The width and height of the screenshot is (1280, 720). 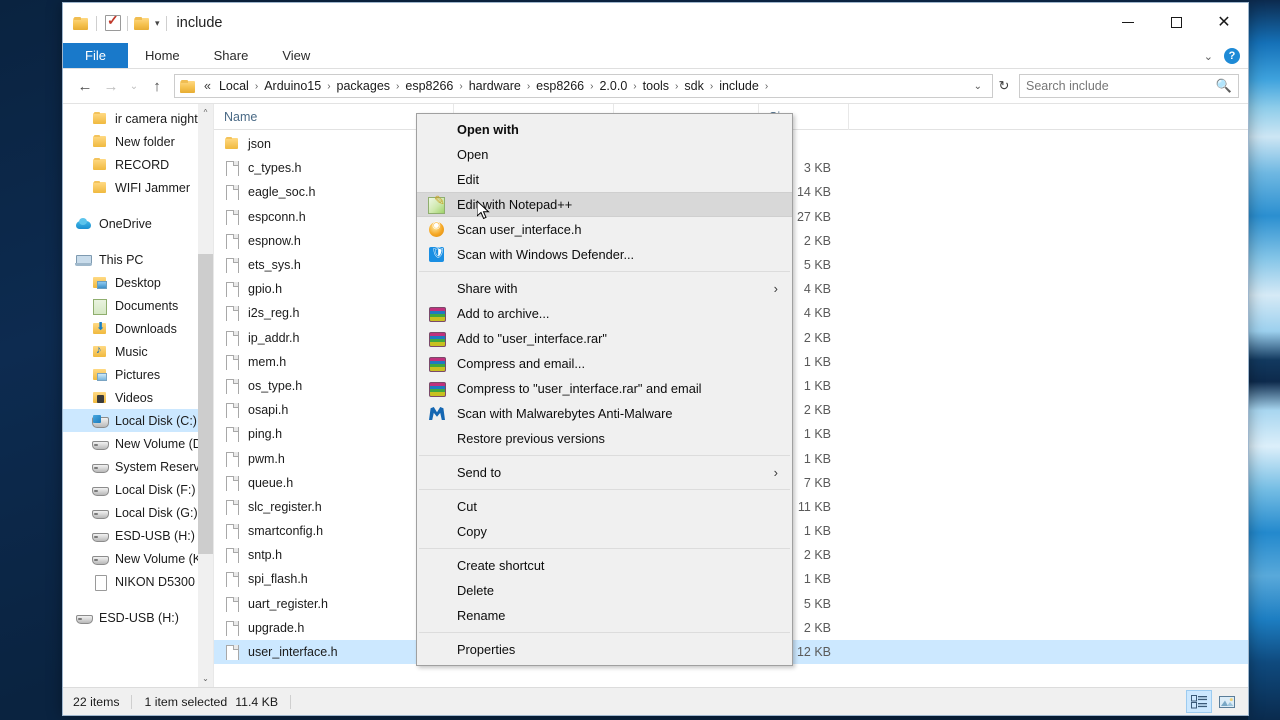 What do you see at coordinates (604, 565) in the screenshot?
I see `context-menu-item-create-shortcut: Create shortcut` at bounding box center [604, 565].